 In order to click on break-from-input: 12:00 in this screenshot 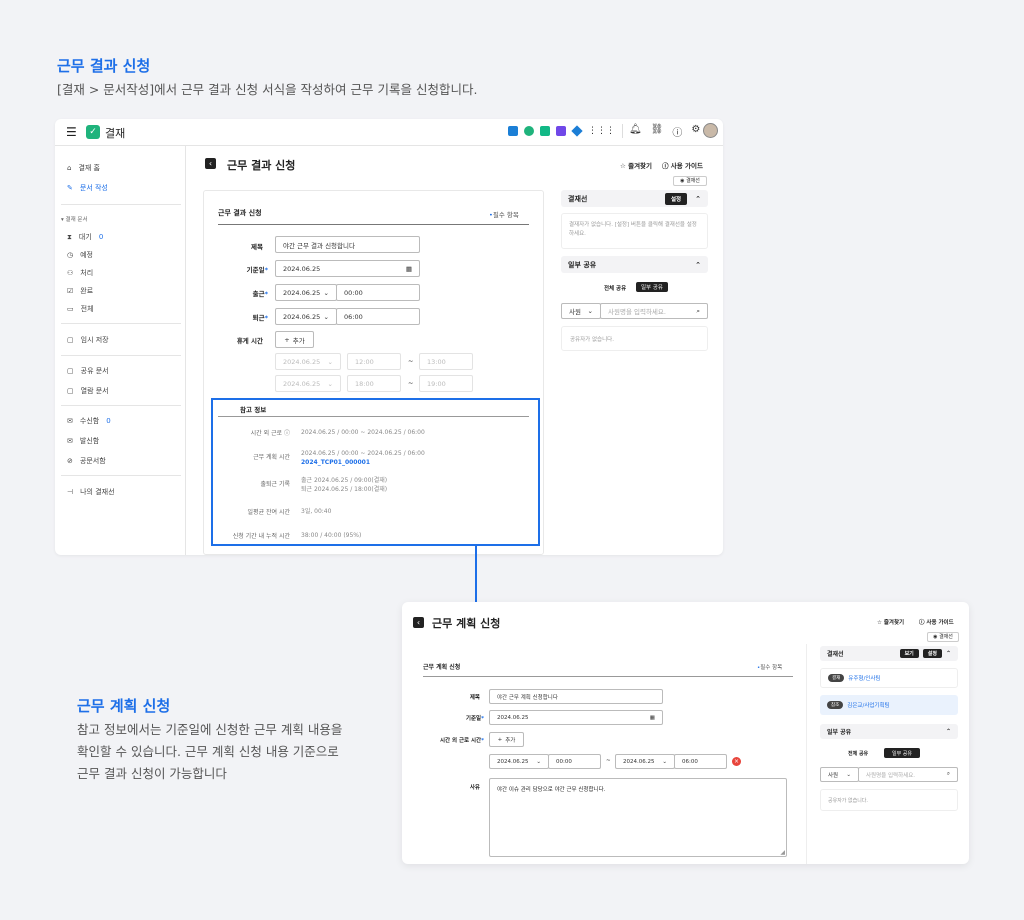, I will do `click(374, 361)`.